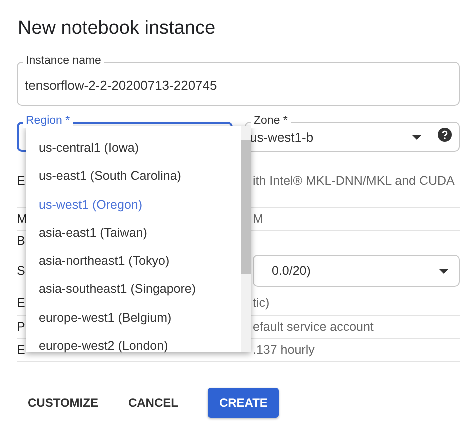 This screenshot has width=474, height=430. I want to click on dialog-title: New notebook instance, so click(117, 29).